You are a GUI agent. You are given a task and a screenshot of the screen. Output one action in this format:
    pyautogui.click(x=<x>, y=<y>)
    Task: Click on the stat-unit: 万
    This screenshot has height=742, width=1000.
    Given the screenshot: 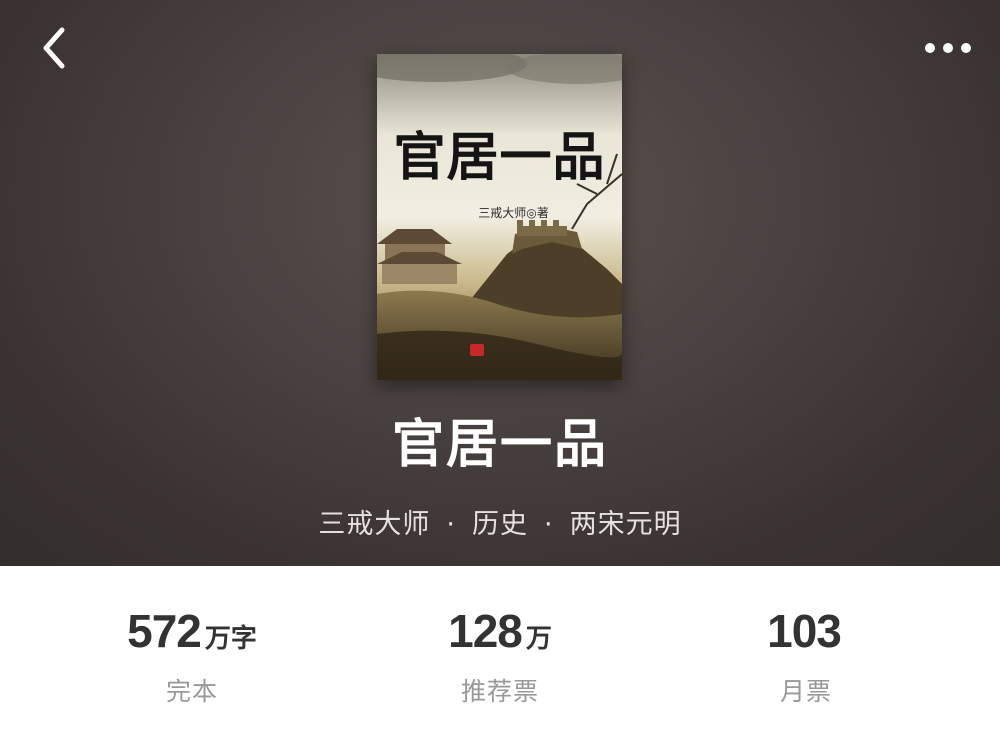 What is the action you would take?
    pyautogui.click(x=538, y=638)
    